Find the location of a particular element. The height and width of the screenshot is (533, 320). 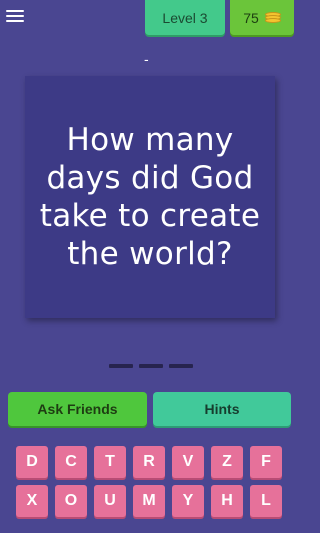

letter-key: Z is located at coordinates (227, 462).